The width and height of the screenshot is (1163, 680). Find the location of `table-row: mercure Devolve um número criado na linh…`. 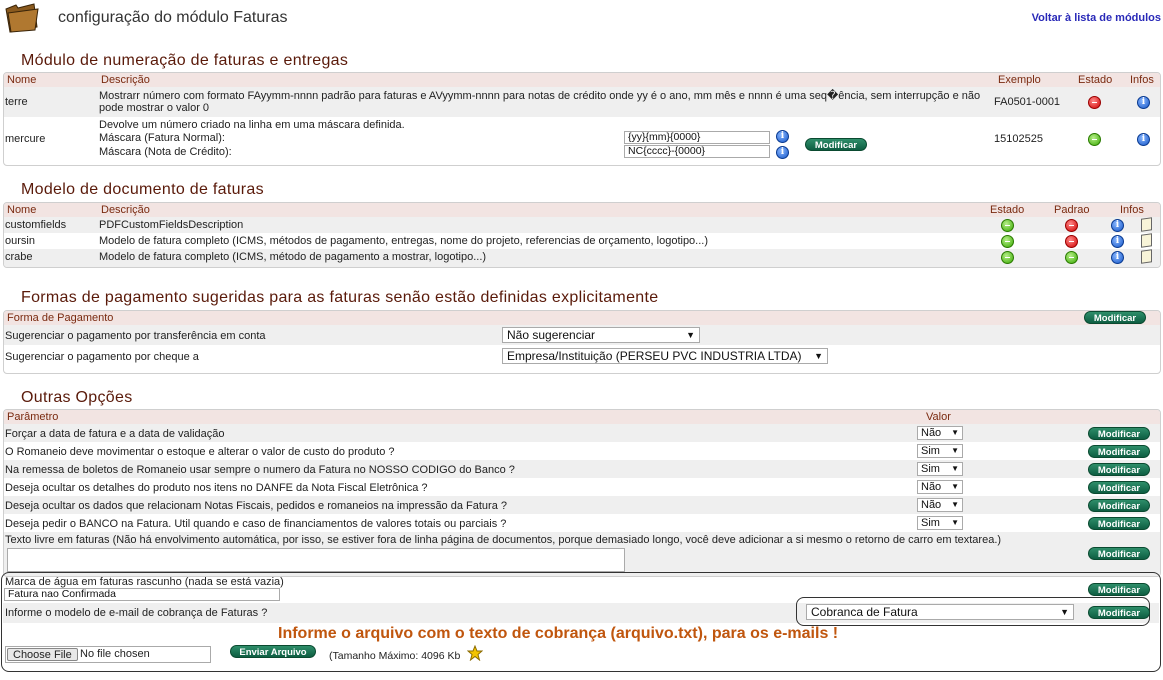

table-row: mercure Devolve um número criado na linh… is located at coordinates (582, 141).